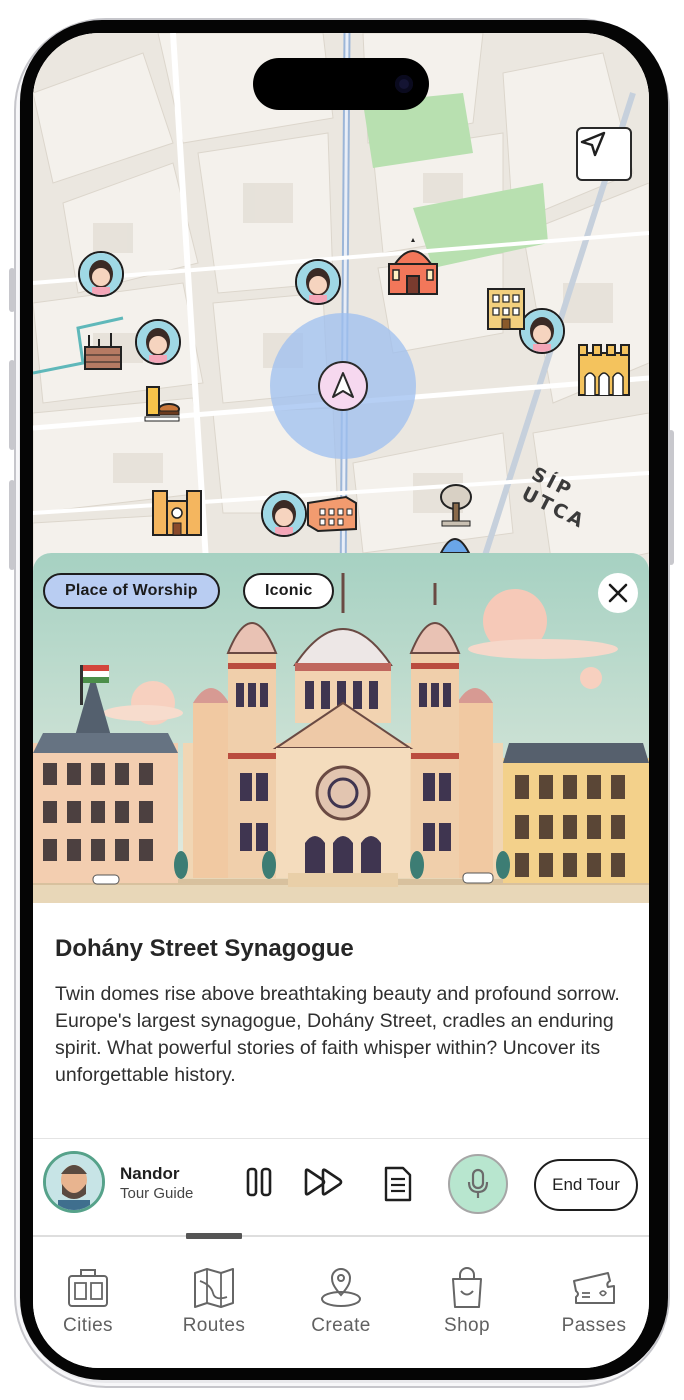 The image size is (684, 1400). What do you see at coordinates (157, 1193) in the screenshot?
I see `guide-role: Tour Guide` at bounding box center [157, 1193].